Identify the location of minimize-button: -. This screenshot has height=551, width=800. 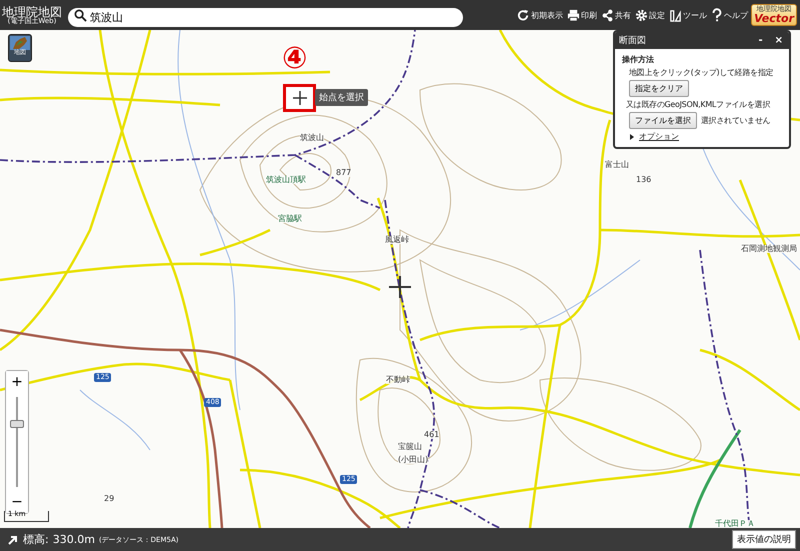
(760, 41).